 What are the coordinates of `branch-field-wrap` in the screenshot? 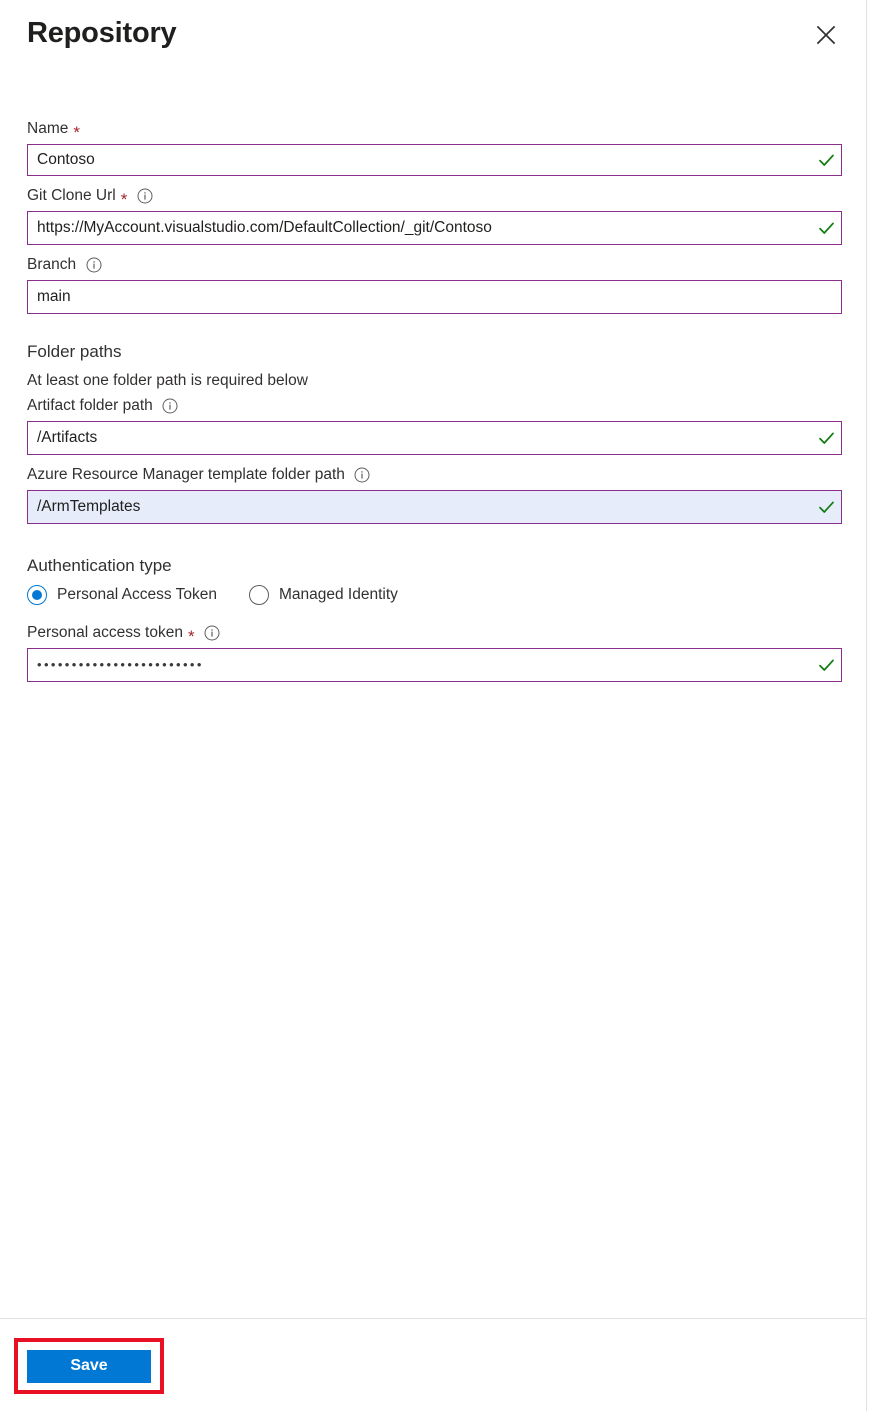 It's located at (434, 297).